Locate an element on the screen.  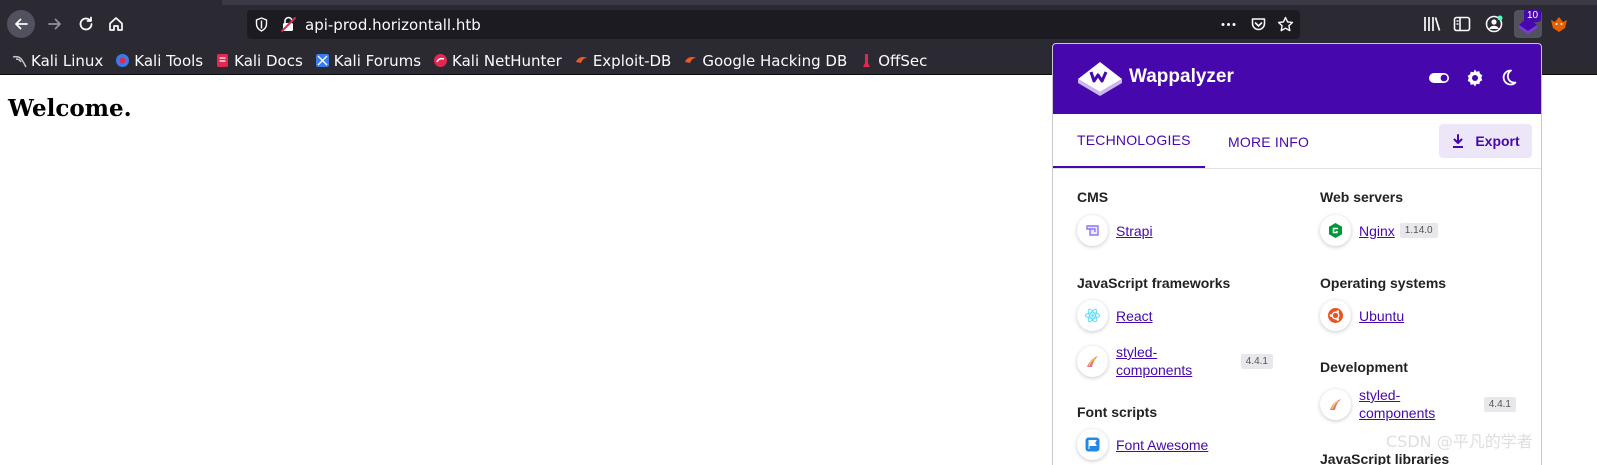
bookmark-kali-docs: Kali Docs is located at coordinates (259, 61).